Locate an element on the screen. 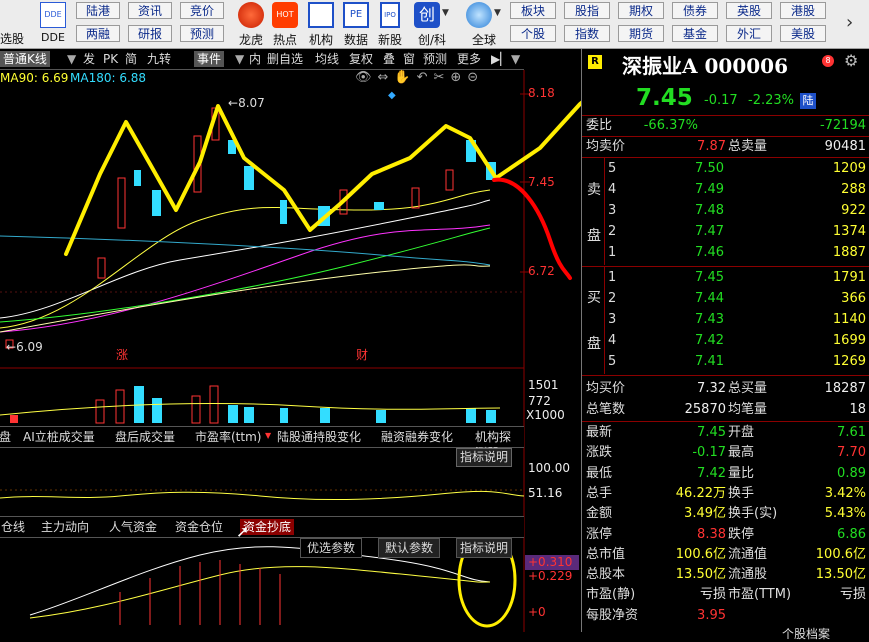 The width and height of the screenshot is (869, 642). alert-icon: 8 is located at coordinates (828, 61).